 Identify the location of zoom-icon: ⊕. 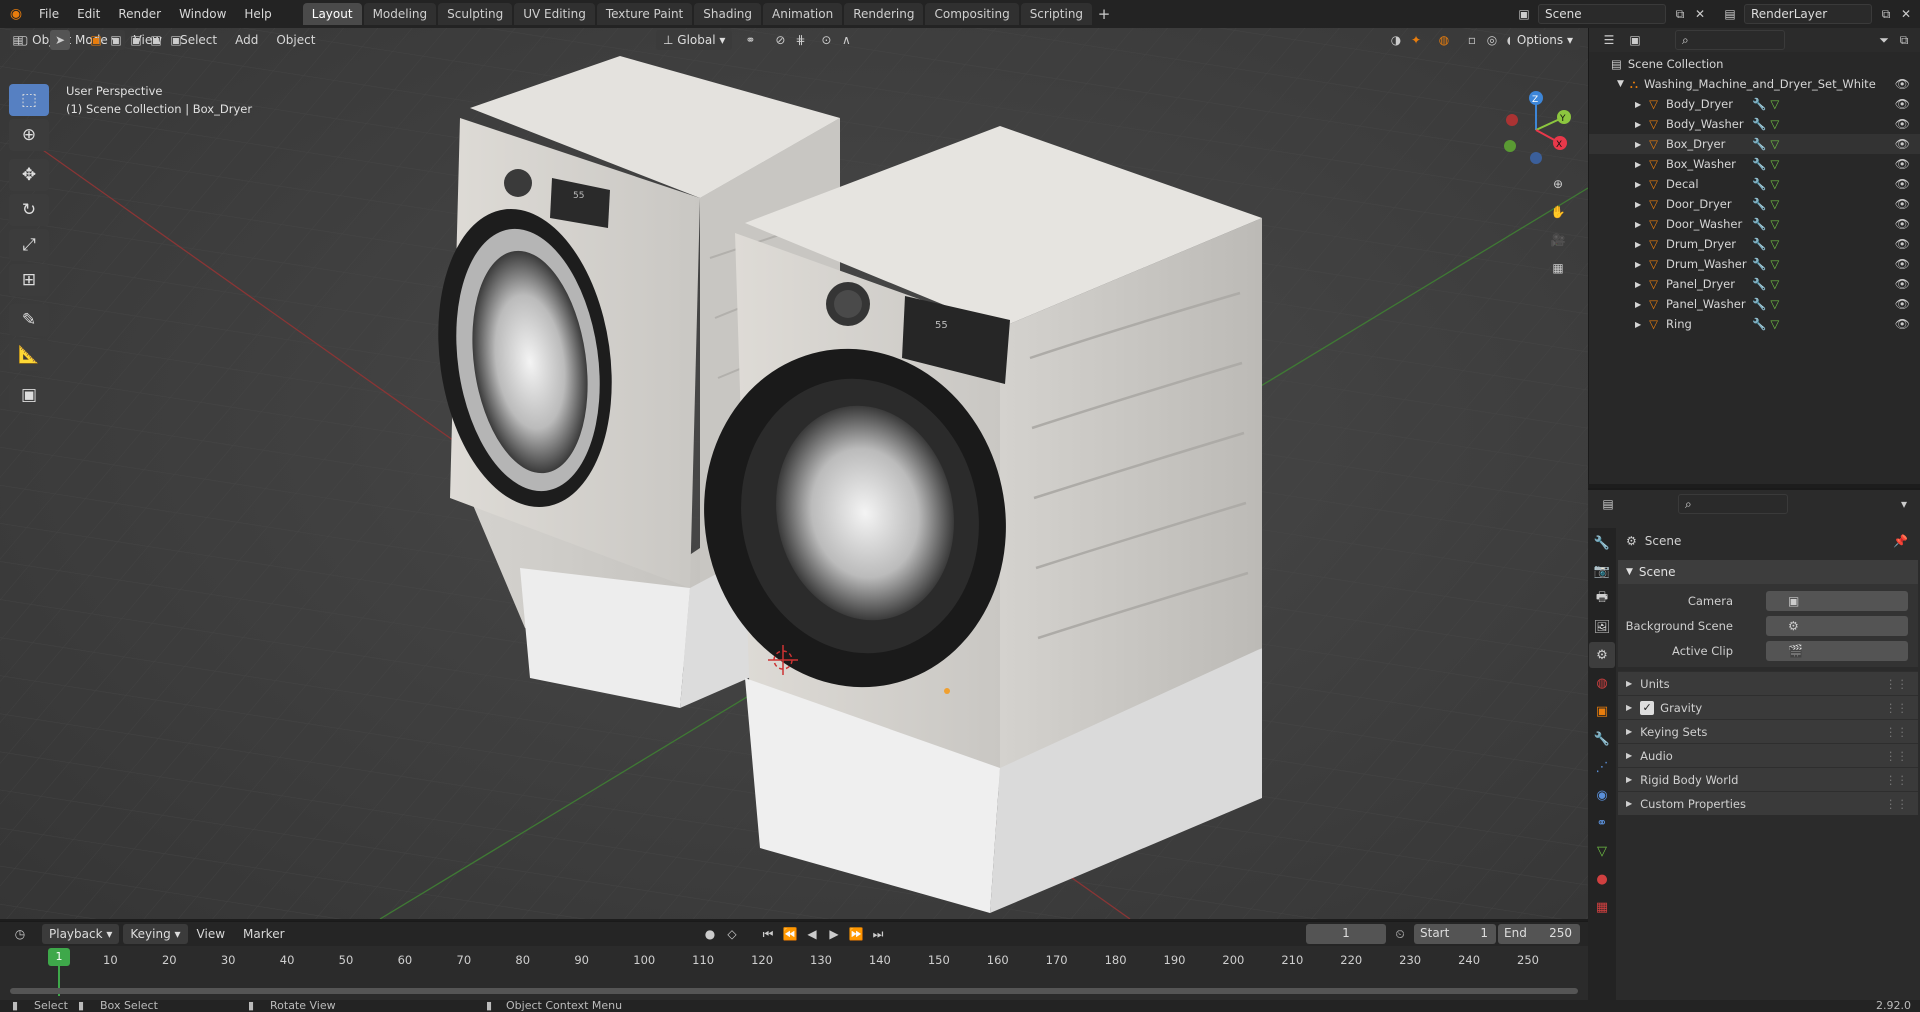
(1558, 184).